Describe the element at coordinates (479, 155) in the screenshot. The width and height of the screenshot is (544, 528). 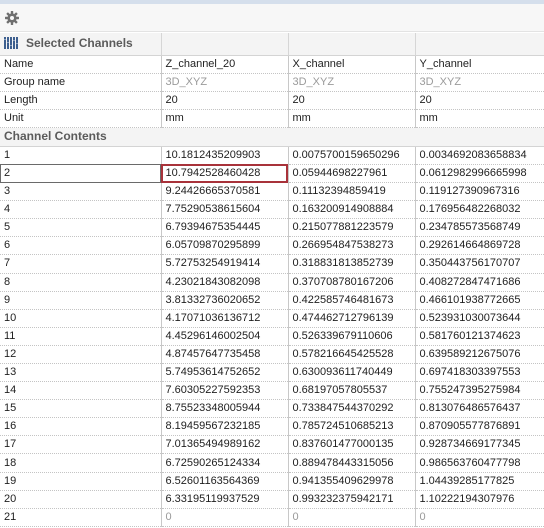
I see `cell-value: 0.0034692083658834` at that location.